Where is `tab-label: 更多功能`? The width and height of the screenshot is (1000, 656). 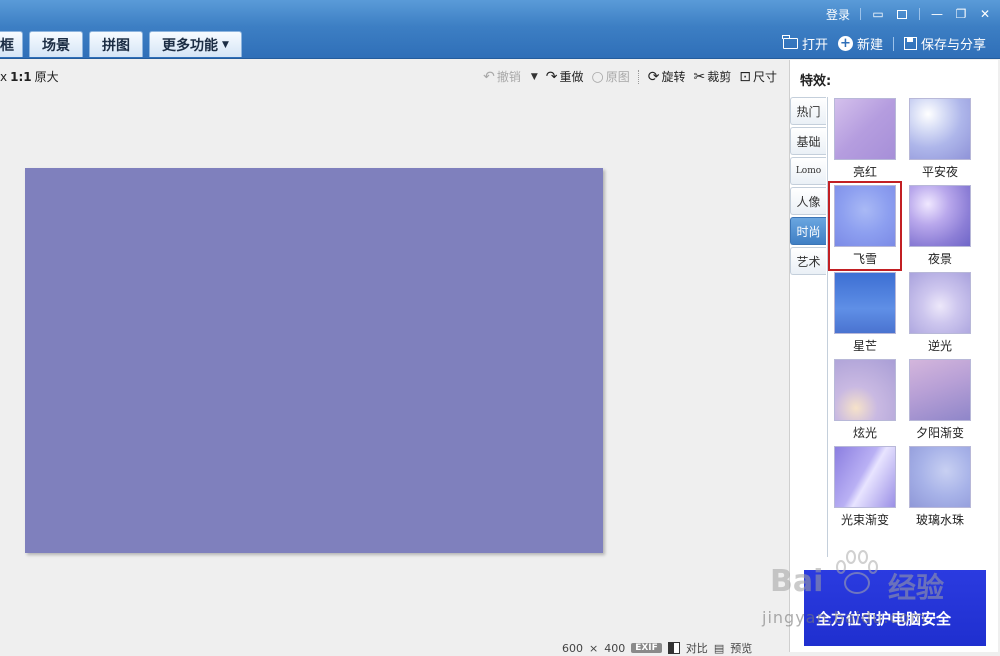
tab-label: 更多功能 is located at coordinates (190, 45).